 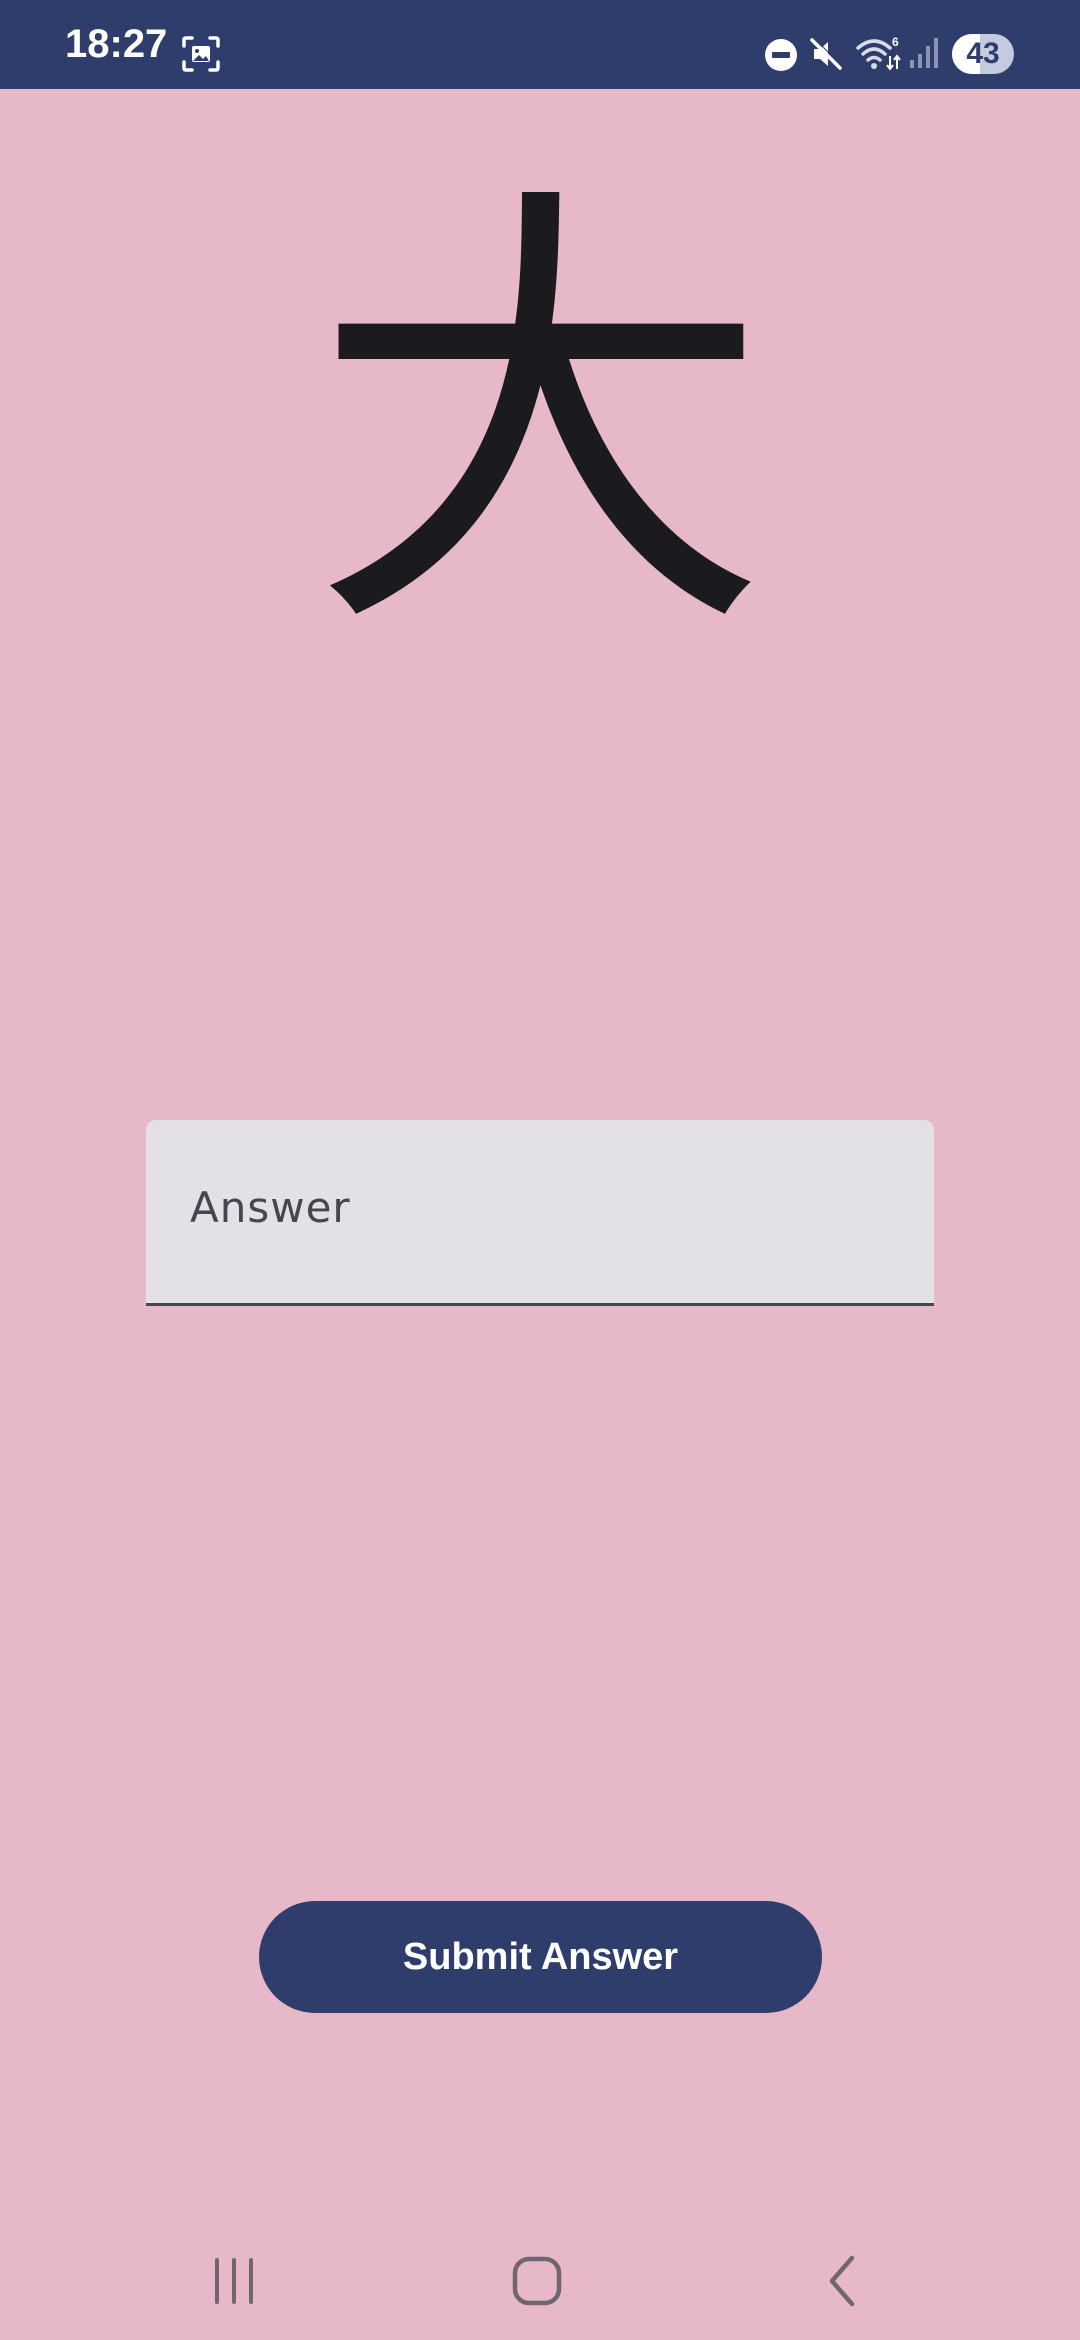 I want to click on mute-icon, so click(x=826, y=53).